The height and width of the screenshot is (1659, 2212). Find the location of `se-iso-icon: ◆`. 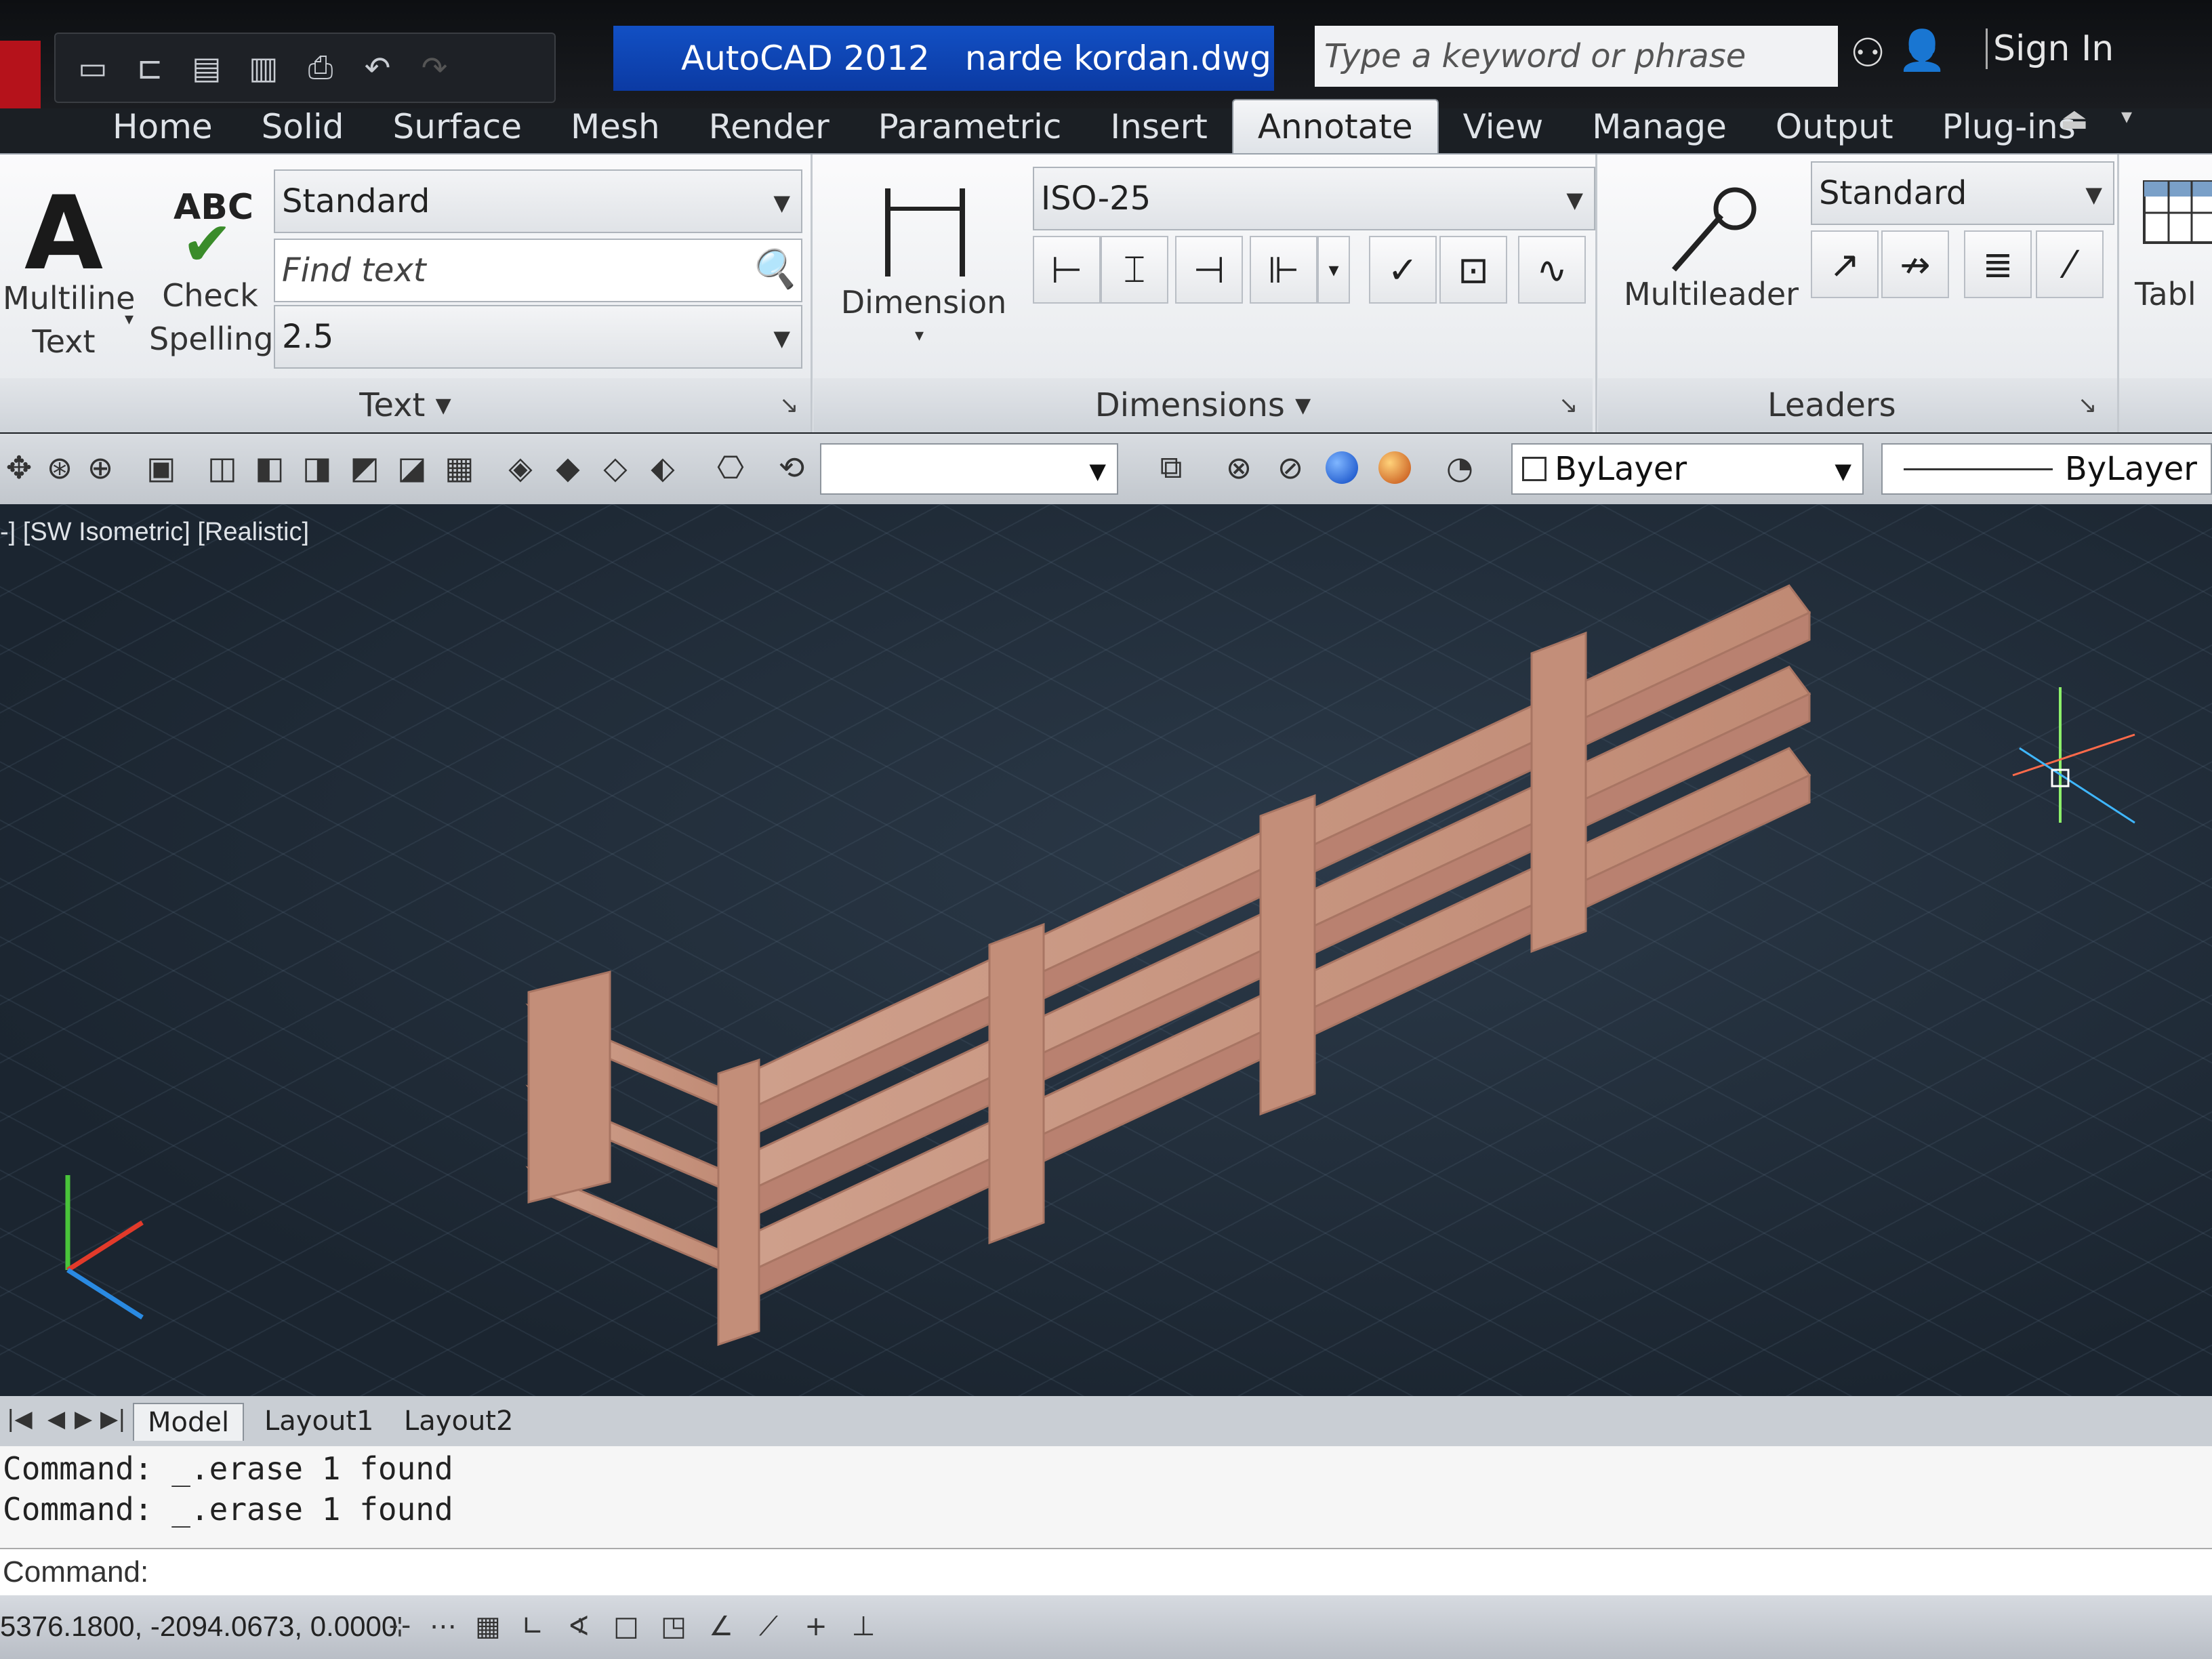

se-iso-icon: ◆ is located at coordinates (568, 468).